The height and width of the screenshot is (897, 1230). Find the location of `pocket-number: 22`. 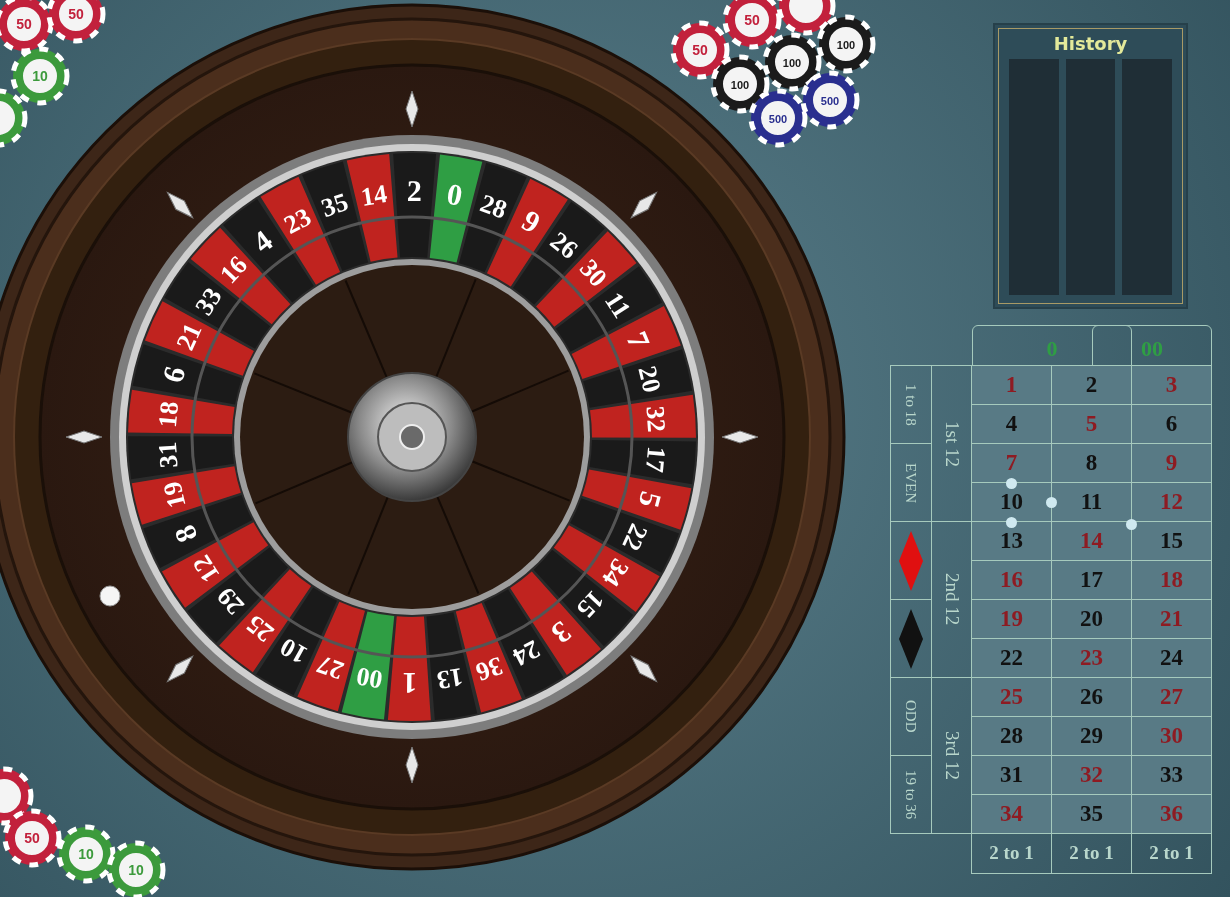

pocket-number: 22 is located at coordinates (635, 537).